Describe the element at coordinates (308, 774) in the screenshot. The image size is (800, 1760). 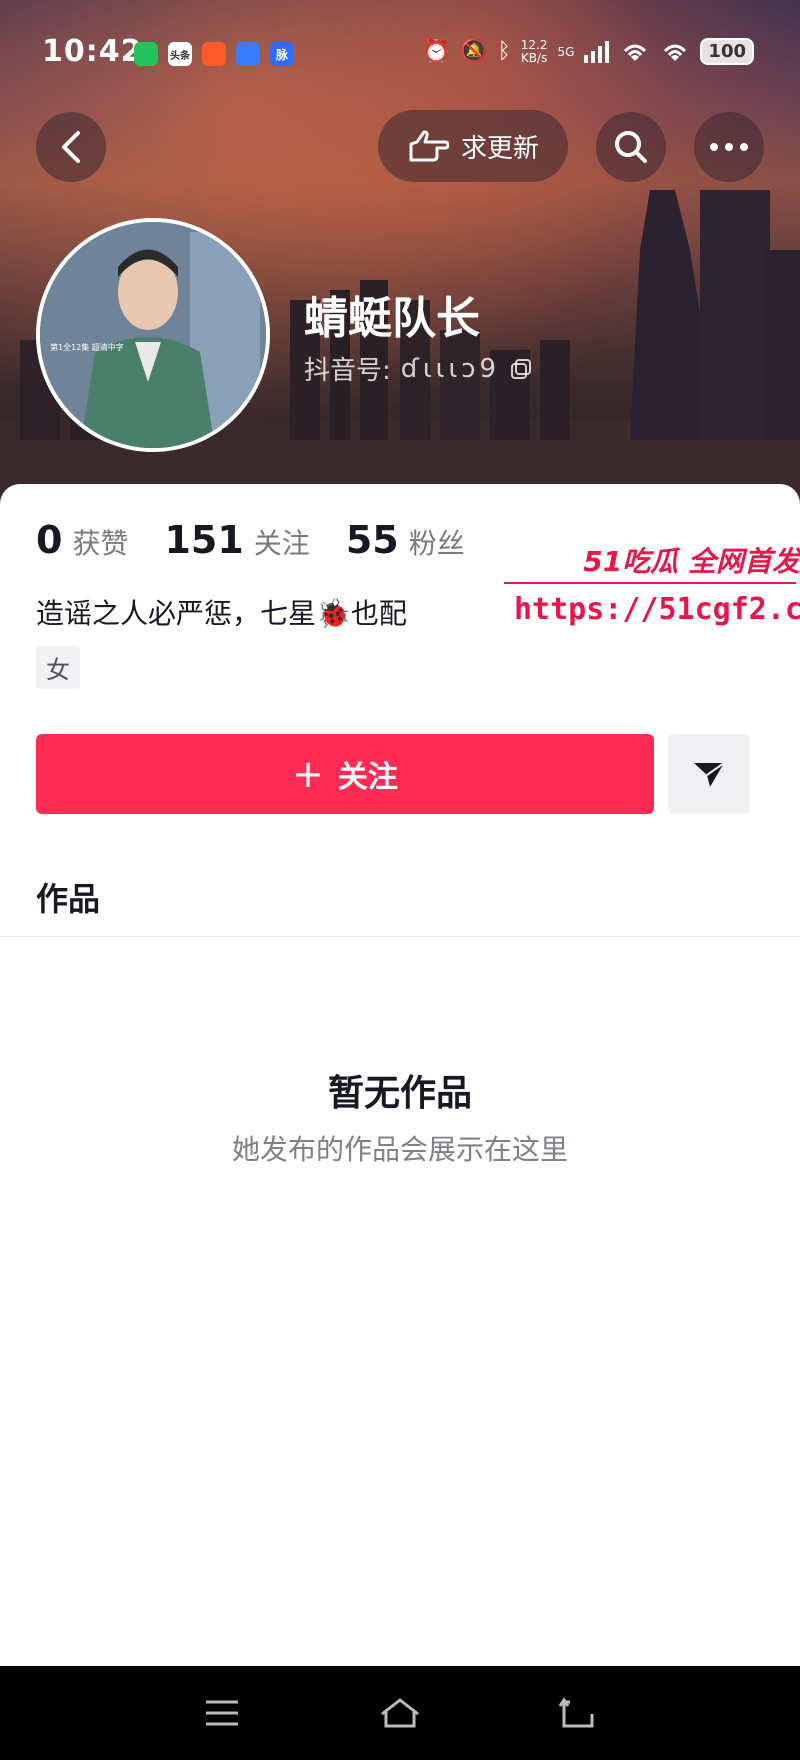
I see `plus-icon: +` at that location.